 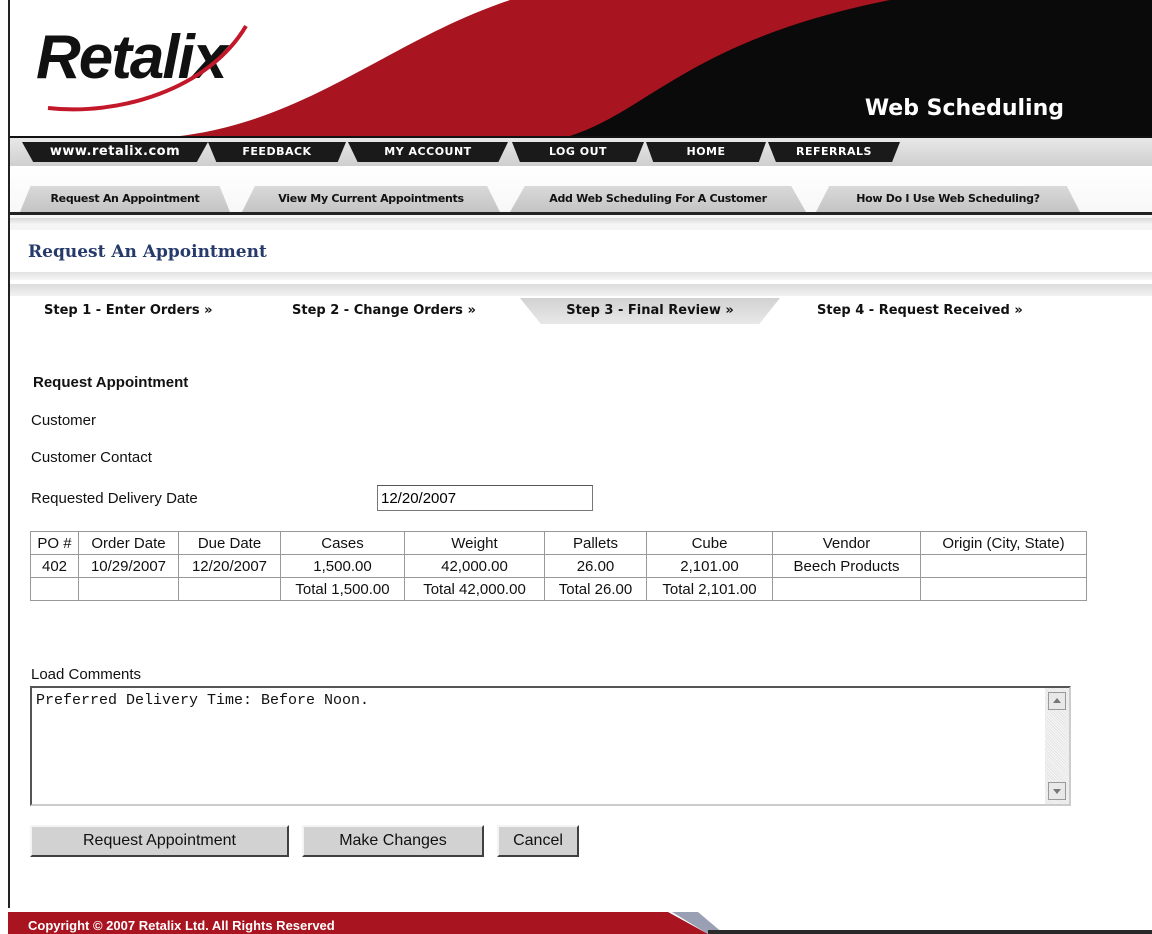 I want to click on step-enter-orders: Step 1 - Enter Orders », so click(x=128, y=311).